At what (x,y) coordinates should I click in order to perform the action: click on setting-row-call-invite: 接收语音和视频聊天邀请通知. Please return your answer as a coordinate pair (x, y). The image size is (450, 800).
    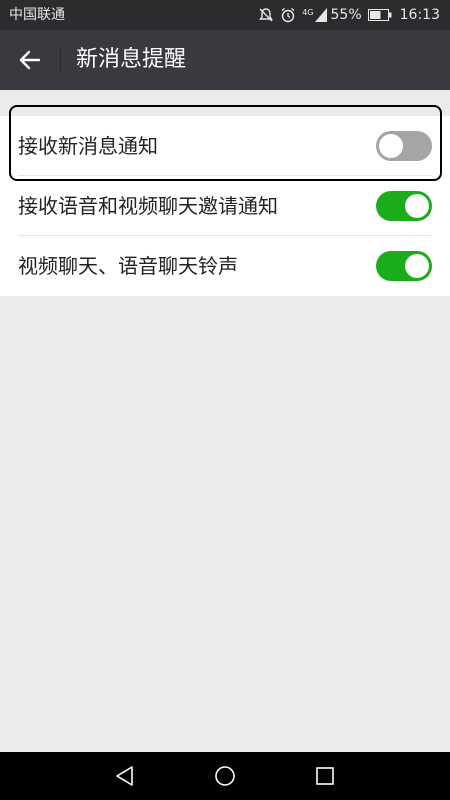
    Looking at the image, I should click on (225, 206).